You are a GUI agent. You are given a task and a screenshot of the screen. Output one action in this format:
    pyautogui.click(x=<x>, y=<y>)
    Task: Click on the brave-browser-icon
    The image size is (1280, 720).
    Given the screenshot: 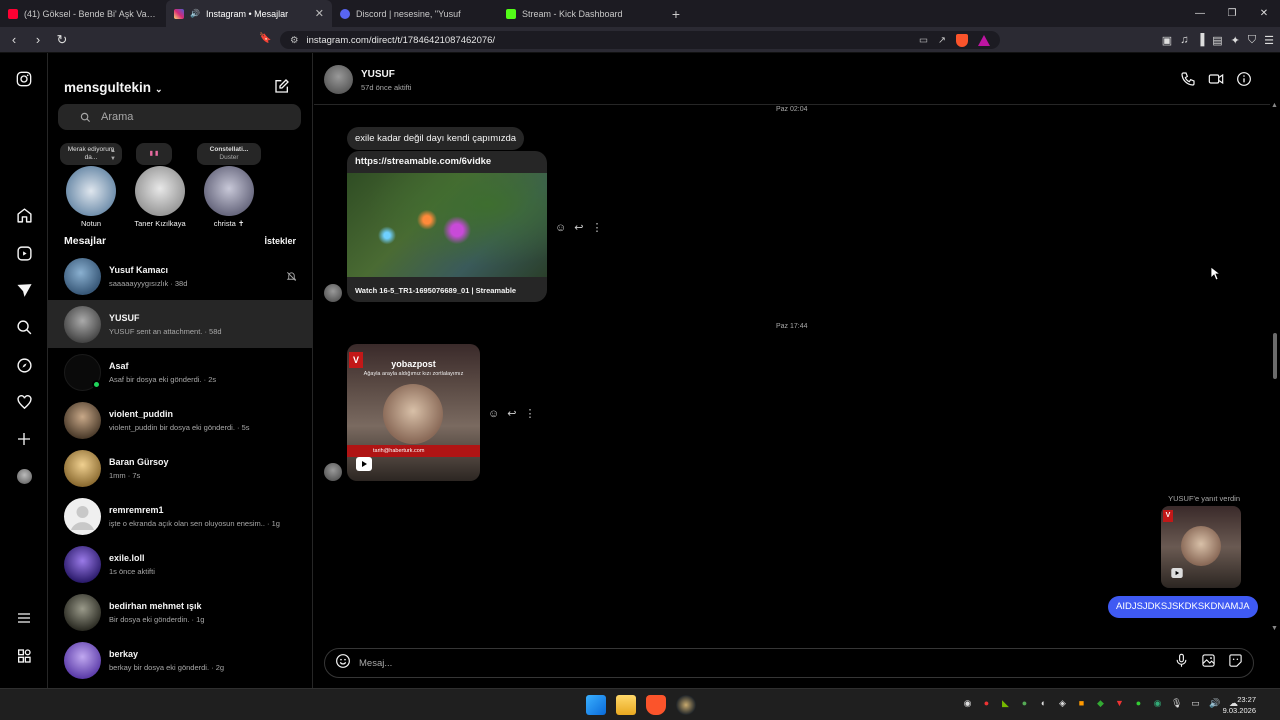 What is the action you would take?
    pyautogui.click(x=656, y=705)
    